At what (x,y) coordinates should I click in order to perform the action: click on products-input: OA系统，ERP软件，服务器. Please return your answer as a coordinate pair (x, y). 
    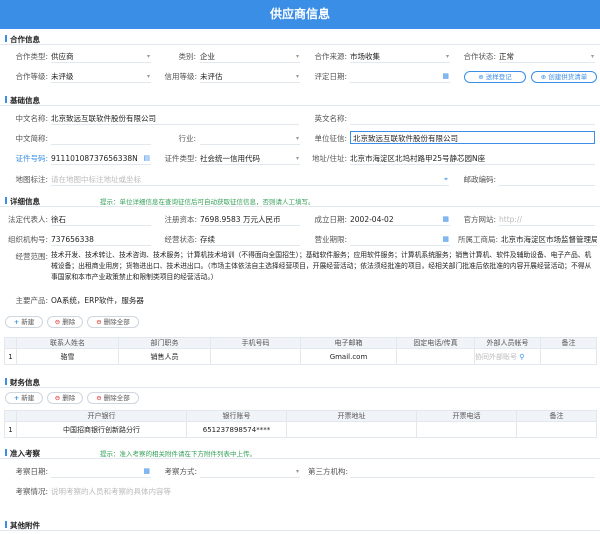
    Looking at the image, I should click on (323, 300).